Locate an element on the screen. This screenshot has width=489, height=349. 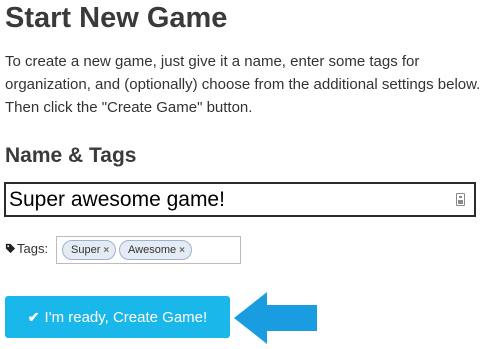
page-title: Start New Game is located at coordinates (116, 18).